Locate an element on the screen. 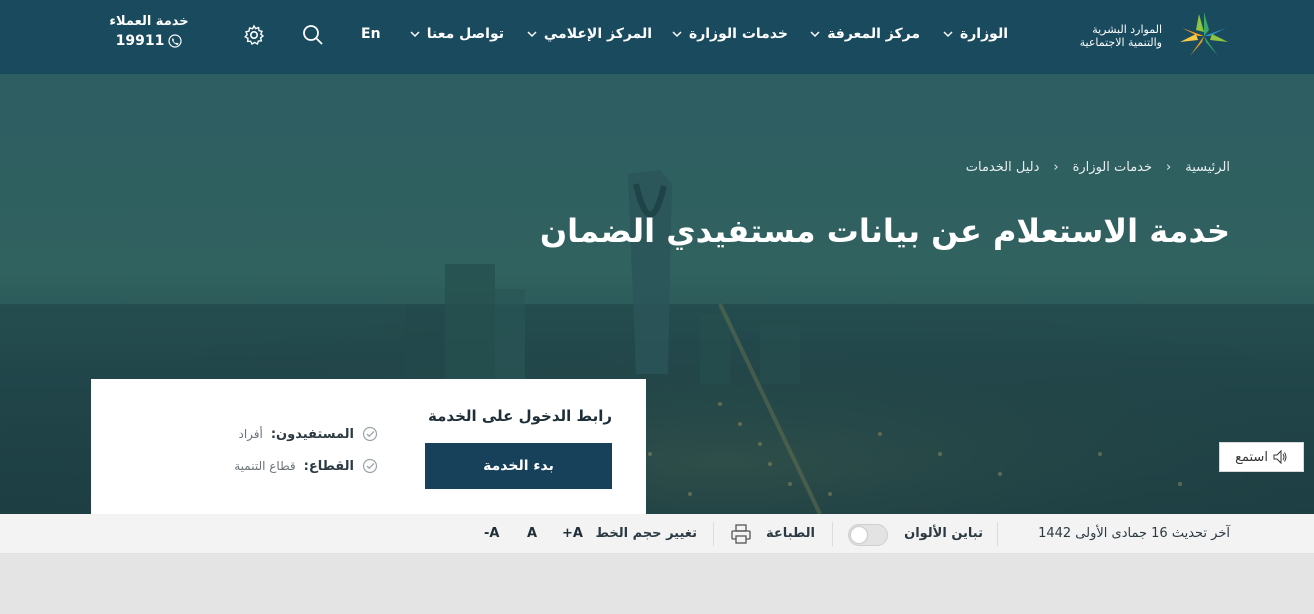 This screenshot has height=614, width=1314. contrast-toggle is located at coordinates (868, 535).